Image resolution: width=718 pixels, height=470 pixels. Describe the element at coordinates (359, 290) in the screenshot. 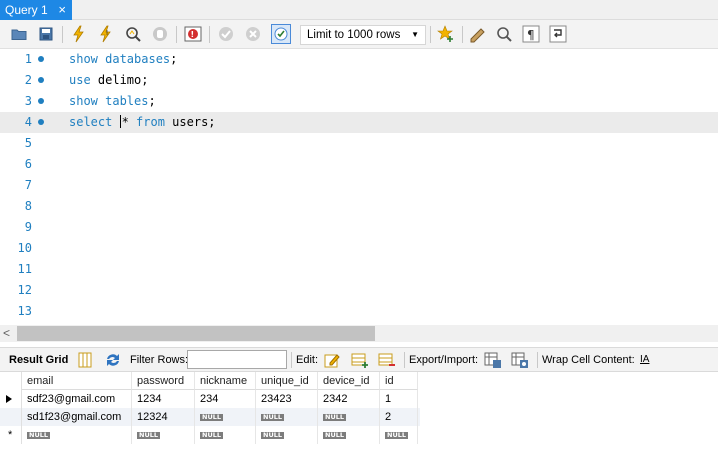

I see `editor-line: 12` at that location.